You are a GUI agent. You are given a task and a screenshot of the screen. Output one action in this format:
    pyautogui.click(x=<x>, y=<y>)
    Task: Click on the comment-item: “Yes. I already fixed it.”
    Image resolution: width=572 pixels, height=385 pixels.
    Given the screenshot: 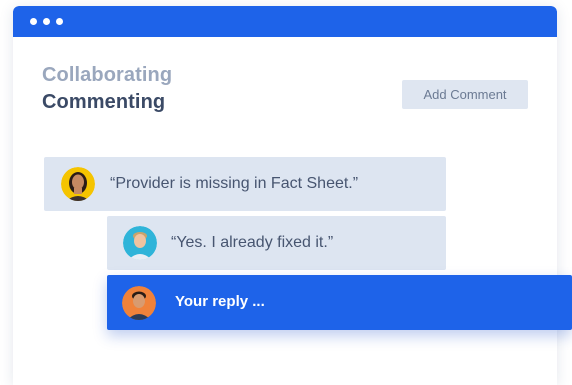 What is the action you would take?
    pyautogui.click(x=276, y=243)
    